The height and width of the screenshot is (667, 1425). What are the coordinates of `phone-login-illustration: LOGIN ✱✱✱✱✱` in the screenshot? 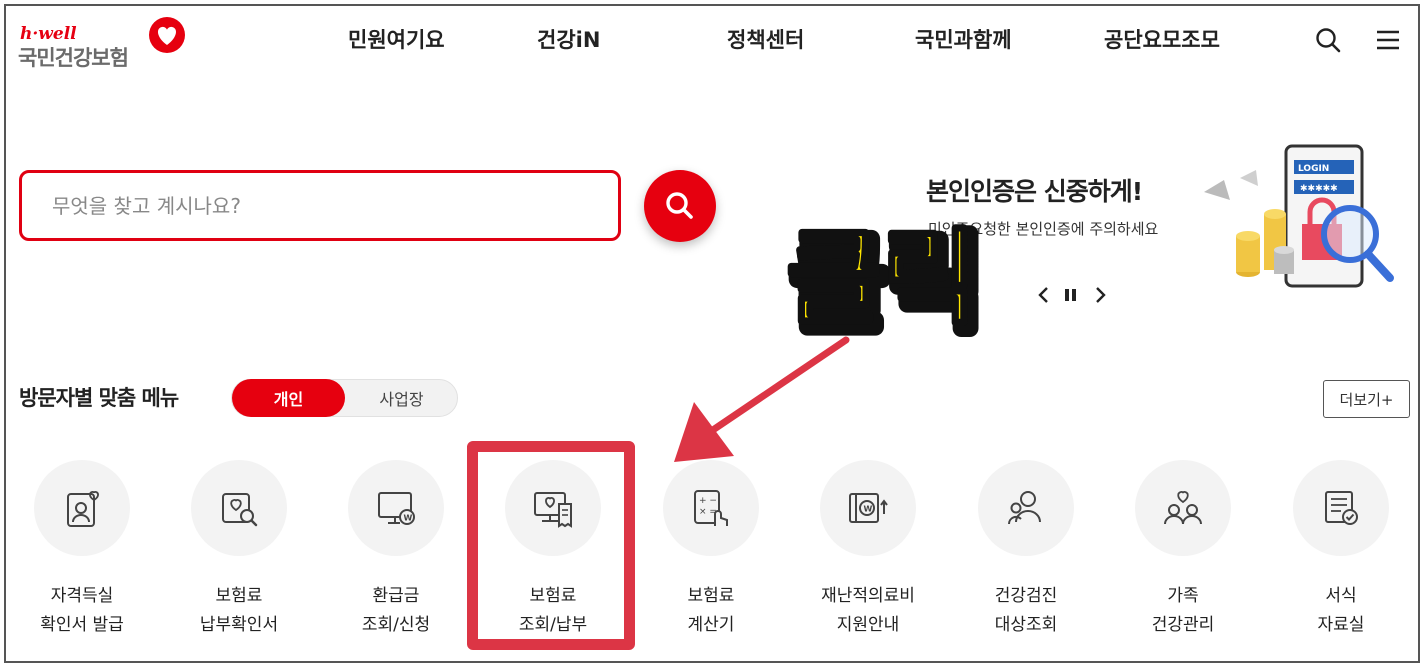 It's located at (1299, 216).